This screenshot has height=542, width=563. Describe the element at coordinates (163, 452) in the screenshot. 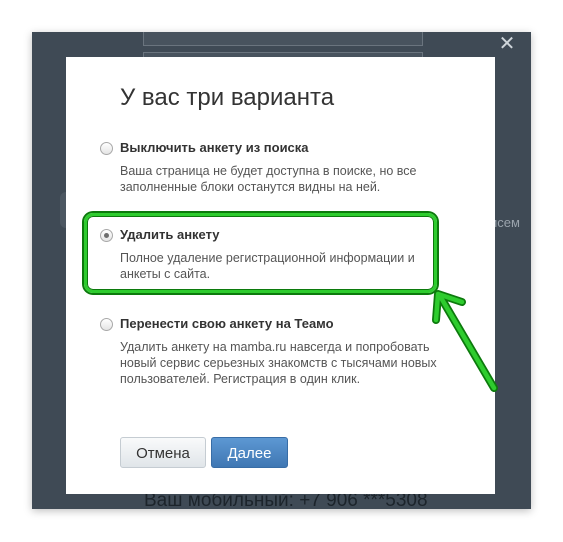

I see `cancel-button: Отмена` at that location.